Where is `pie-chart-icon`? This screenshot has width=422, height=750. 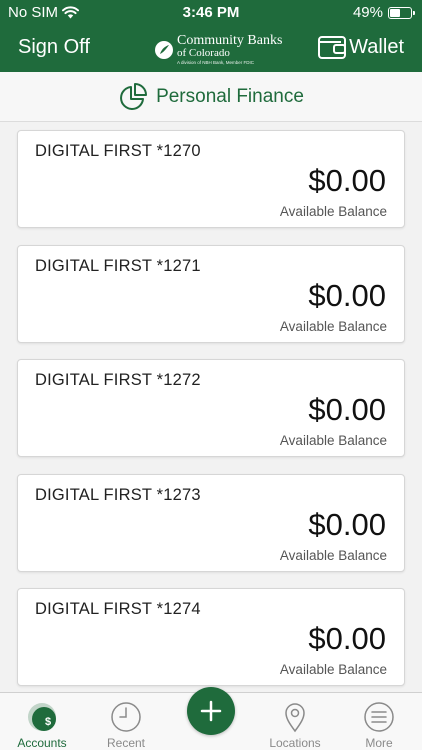
pie-chart-icon is located at coordinates (134, 96).